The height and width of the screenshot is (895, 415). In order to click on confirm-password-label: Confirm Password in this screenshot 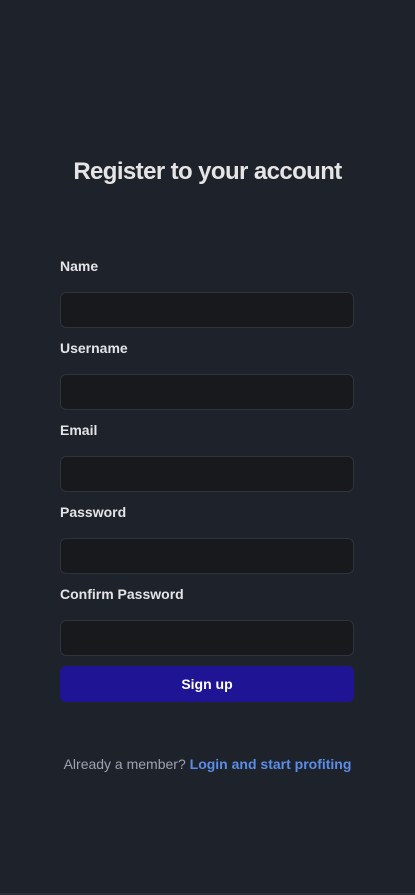, I will do `click(122, 594)`.